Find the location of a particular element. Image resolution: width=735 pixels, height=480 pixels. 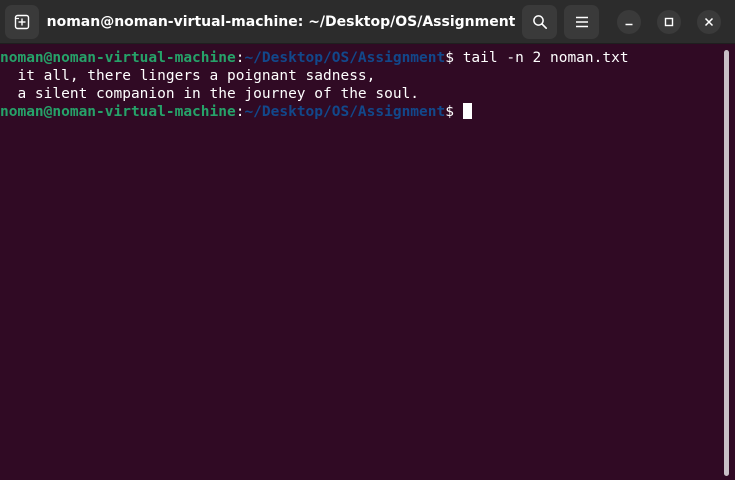

hamburger-menu-icon is located at coordinates (581, 22).